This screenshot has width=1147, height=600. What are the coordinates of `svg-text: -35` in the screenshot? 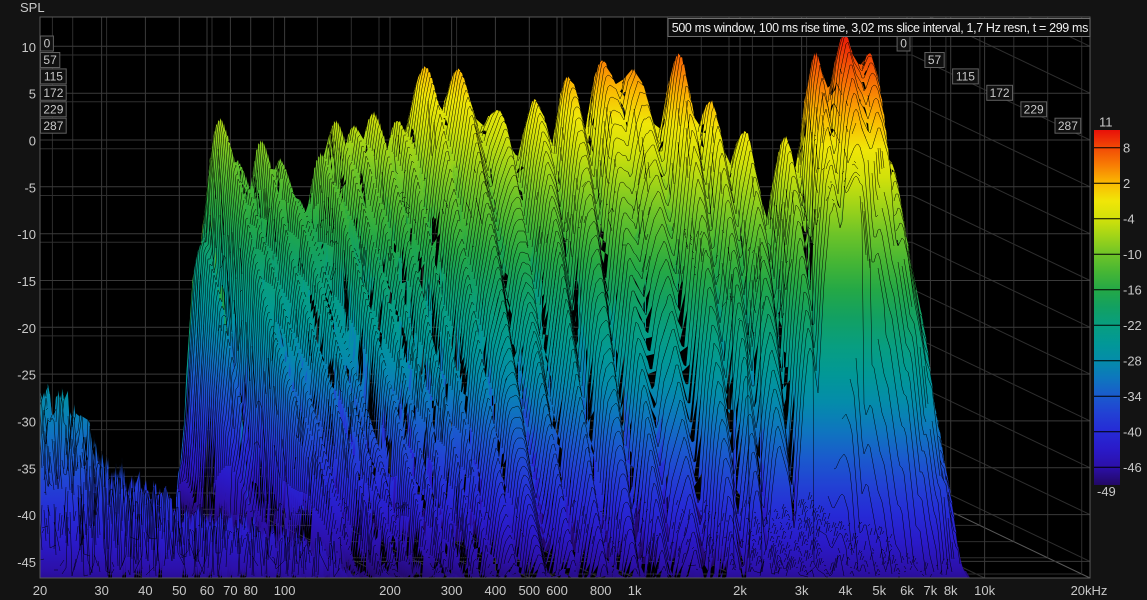 It's located at (26, 468).